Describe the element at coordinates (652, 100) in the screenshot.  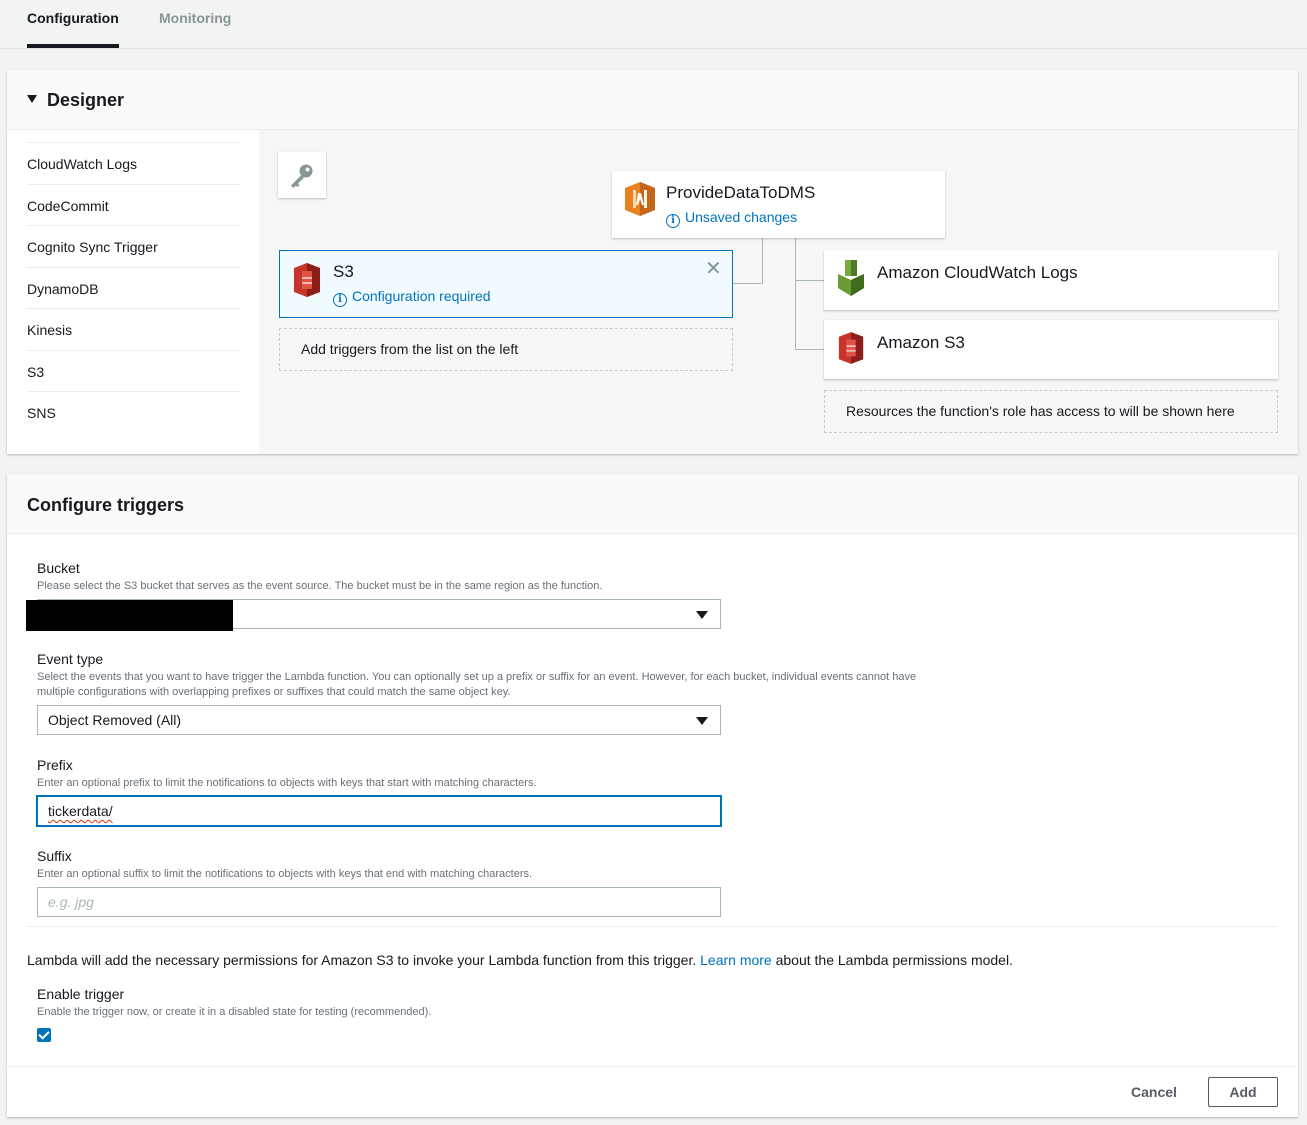
I see `designer-header: Designer` at that location.